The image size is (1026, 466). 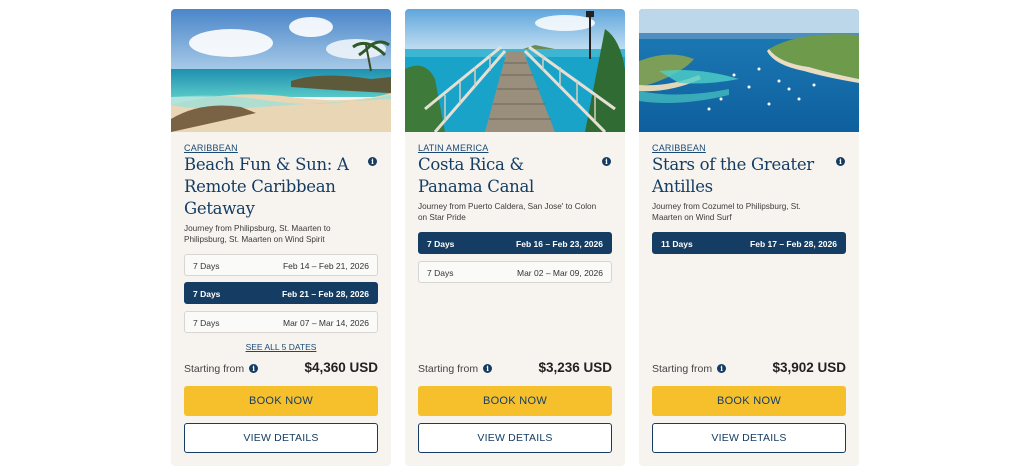 I want to click on date-option-selected: 11 Days Feb 17 – Feb 28, 2026, so click(x=749, y=243).